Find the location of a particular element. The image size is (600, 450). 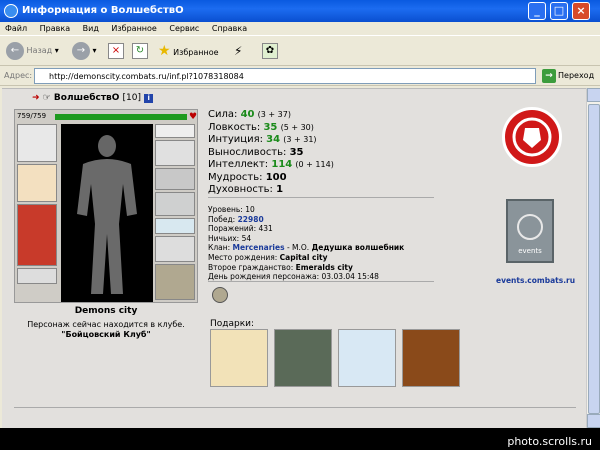

vertical-scrollbar is located at coordinates (593, 258).